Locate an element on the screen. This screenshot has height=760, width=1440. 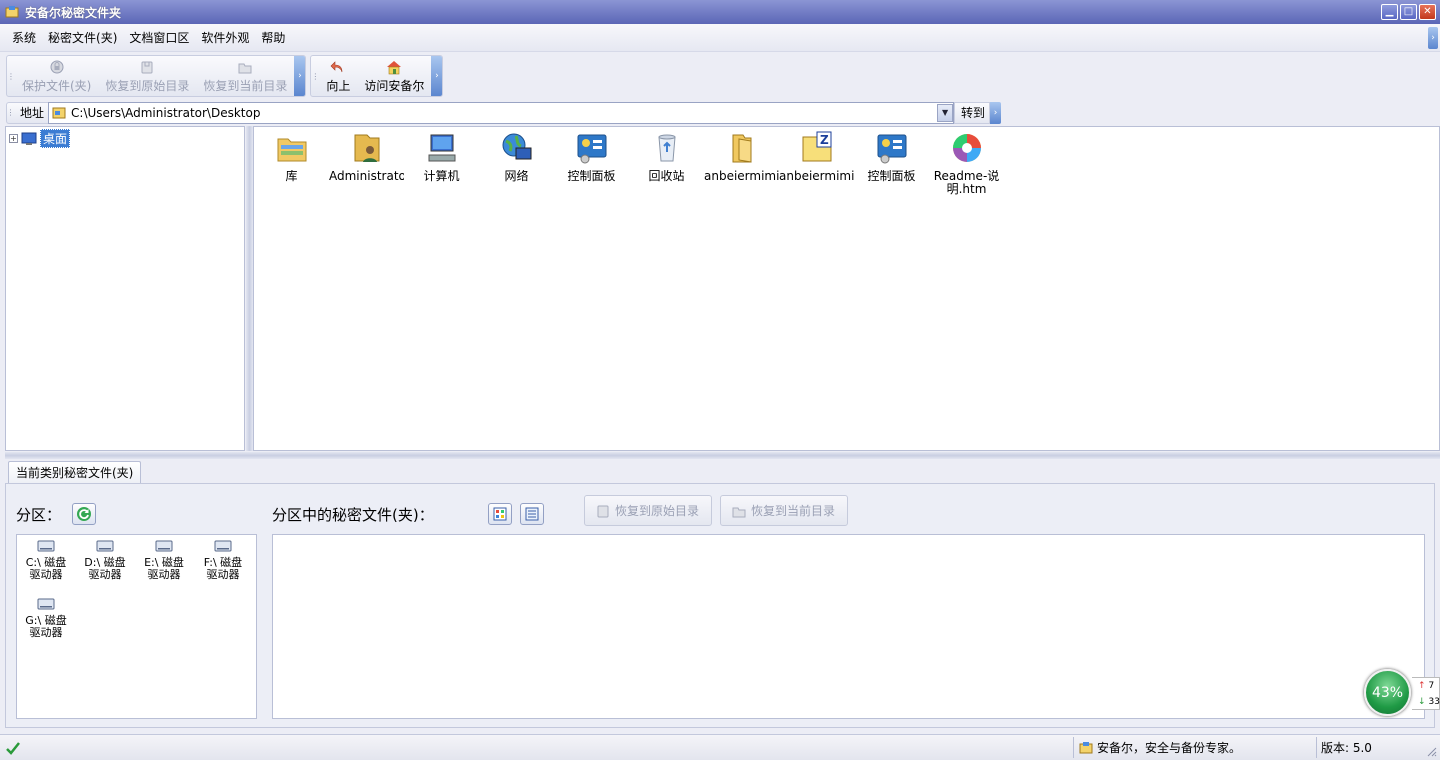
network-icon is located at coordinates (516, 146).